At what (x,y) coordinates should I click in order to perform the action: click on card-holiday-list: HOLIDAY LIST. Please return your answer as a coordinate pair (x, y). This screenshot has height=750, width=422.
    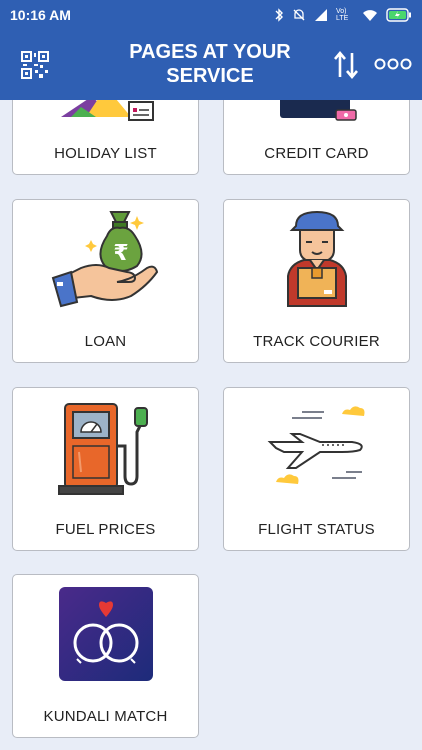
    Looking at the image, I should click on (105, 137).